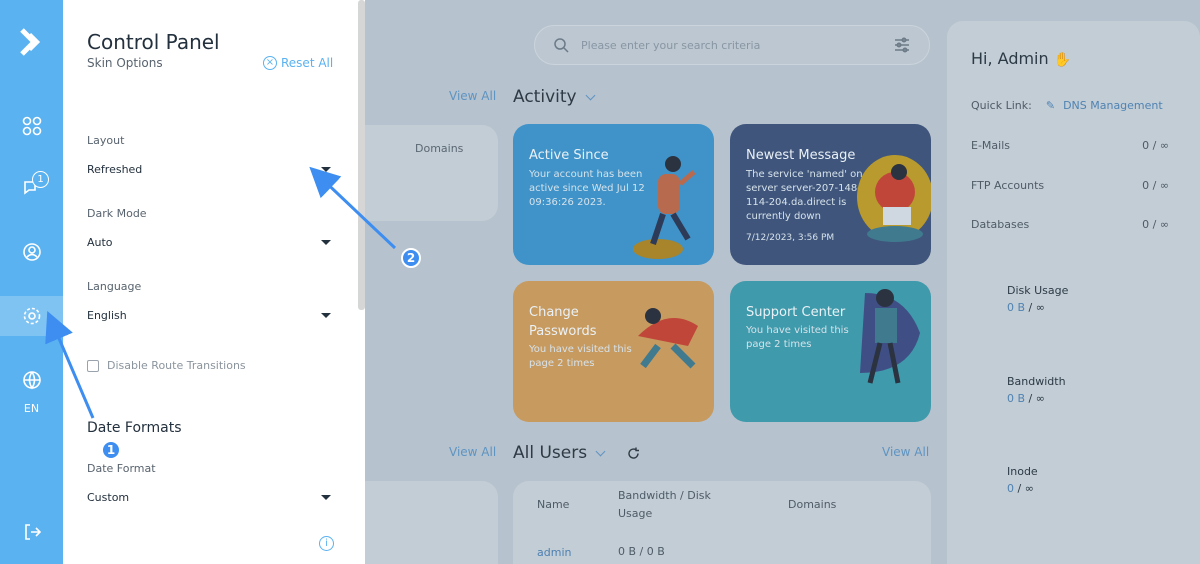  Describe the element at coordinates (641, 551) in the screenshot. I see `user-bandwidth-value: 0 B / 0 B` at that location.